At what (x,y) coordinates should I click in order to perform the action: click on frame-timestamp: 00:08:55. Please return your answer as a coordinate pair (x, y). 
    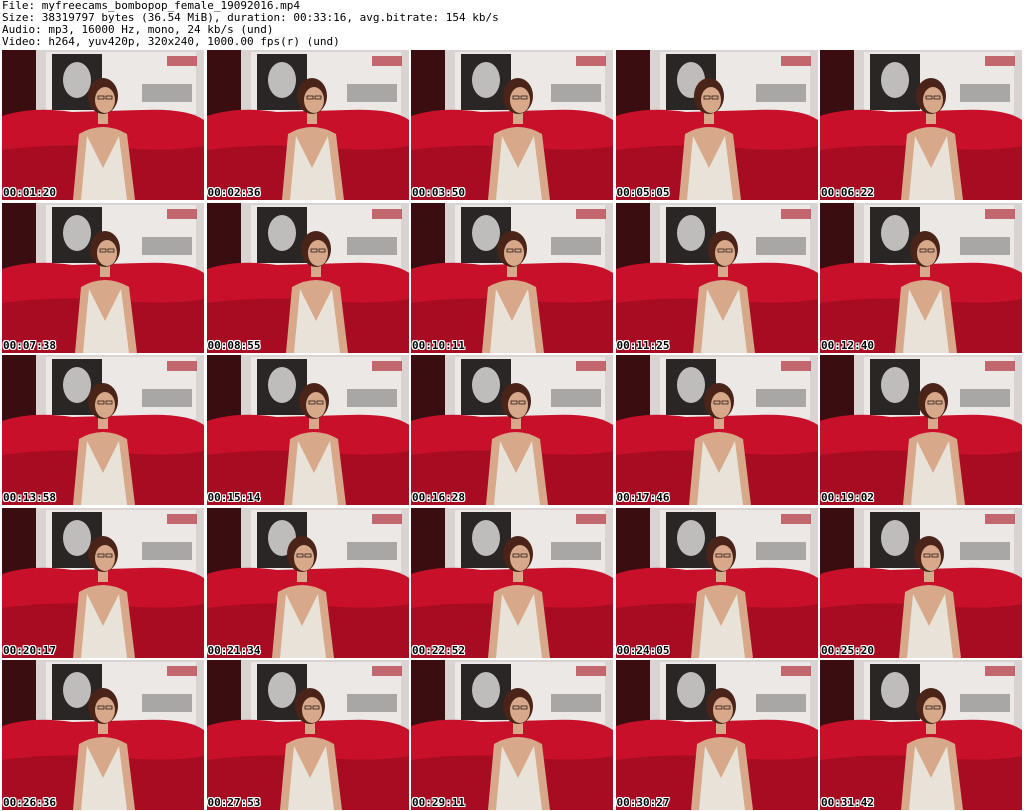
    Looking at the image, I should click on (234, 345).